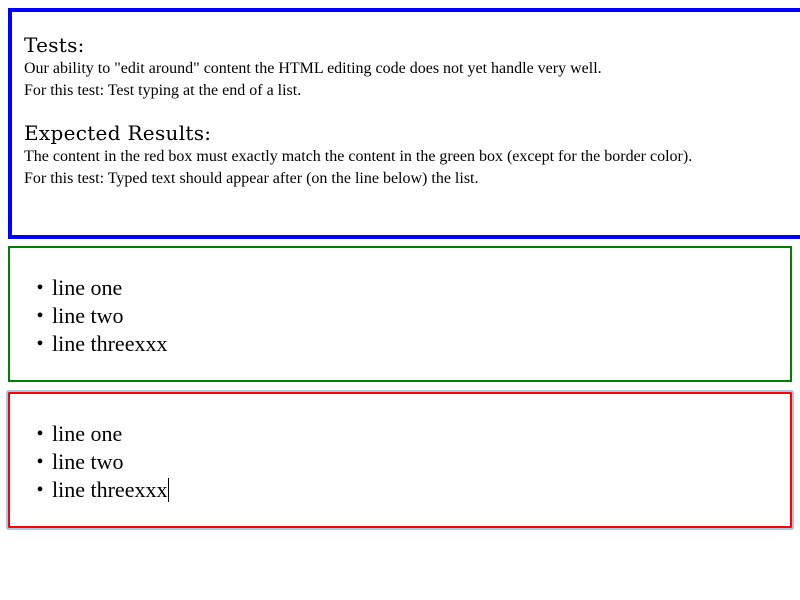  I want to click on text-caret, so click(169, 490).